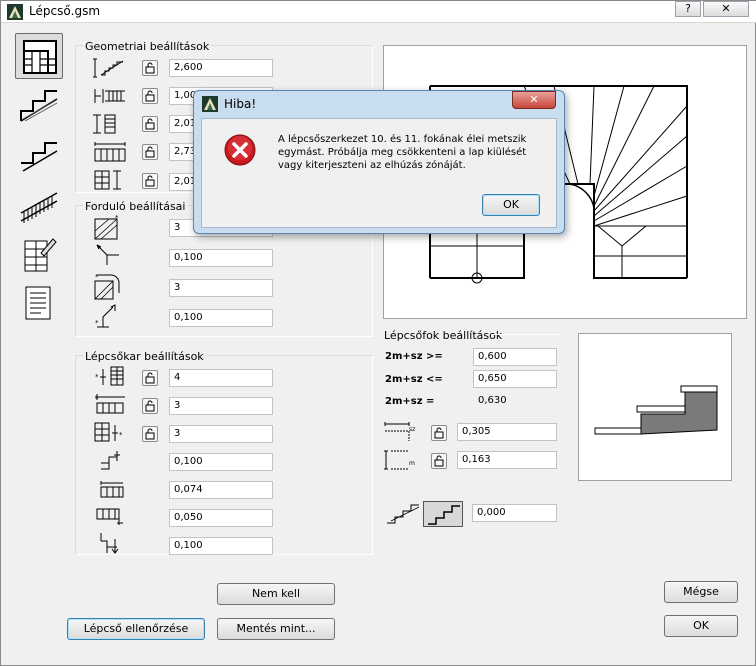 This screenshot has height=666, width=756. Describe the element at coordinates (110, 460) in the screenshot. I see `flight-thickness-icon` at that location.